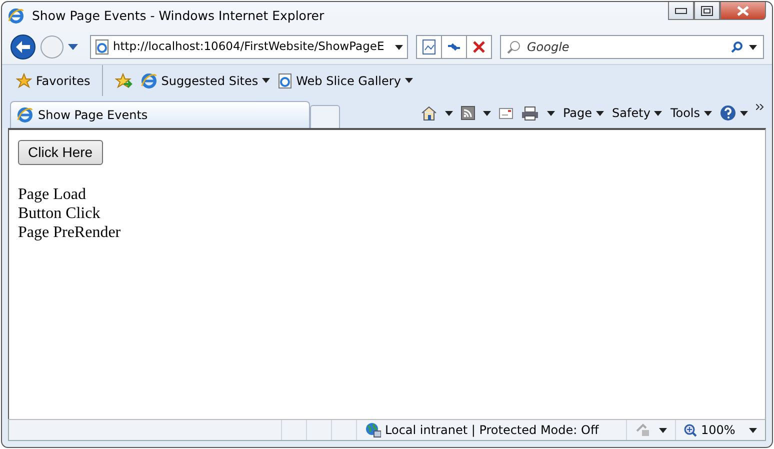 This screenshot has height=449, width=774. Describe the element at coordinates (205, 81) in the screenshot. I see `favorites-link: Suggested Sites` at that location.